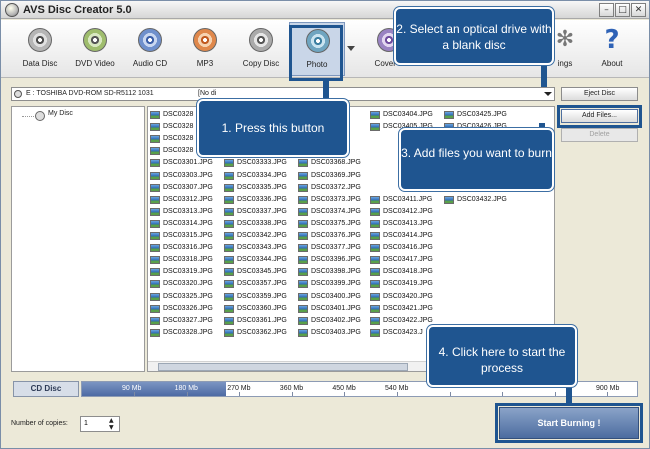  What do you see at coordinates (336, 272) in the screenshot?
I see `file-name: DSC03398.JPG` at bounding box center [336, 272].